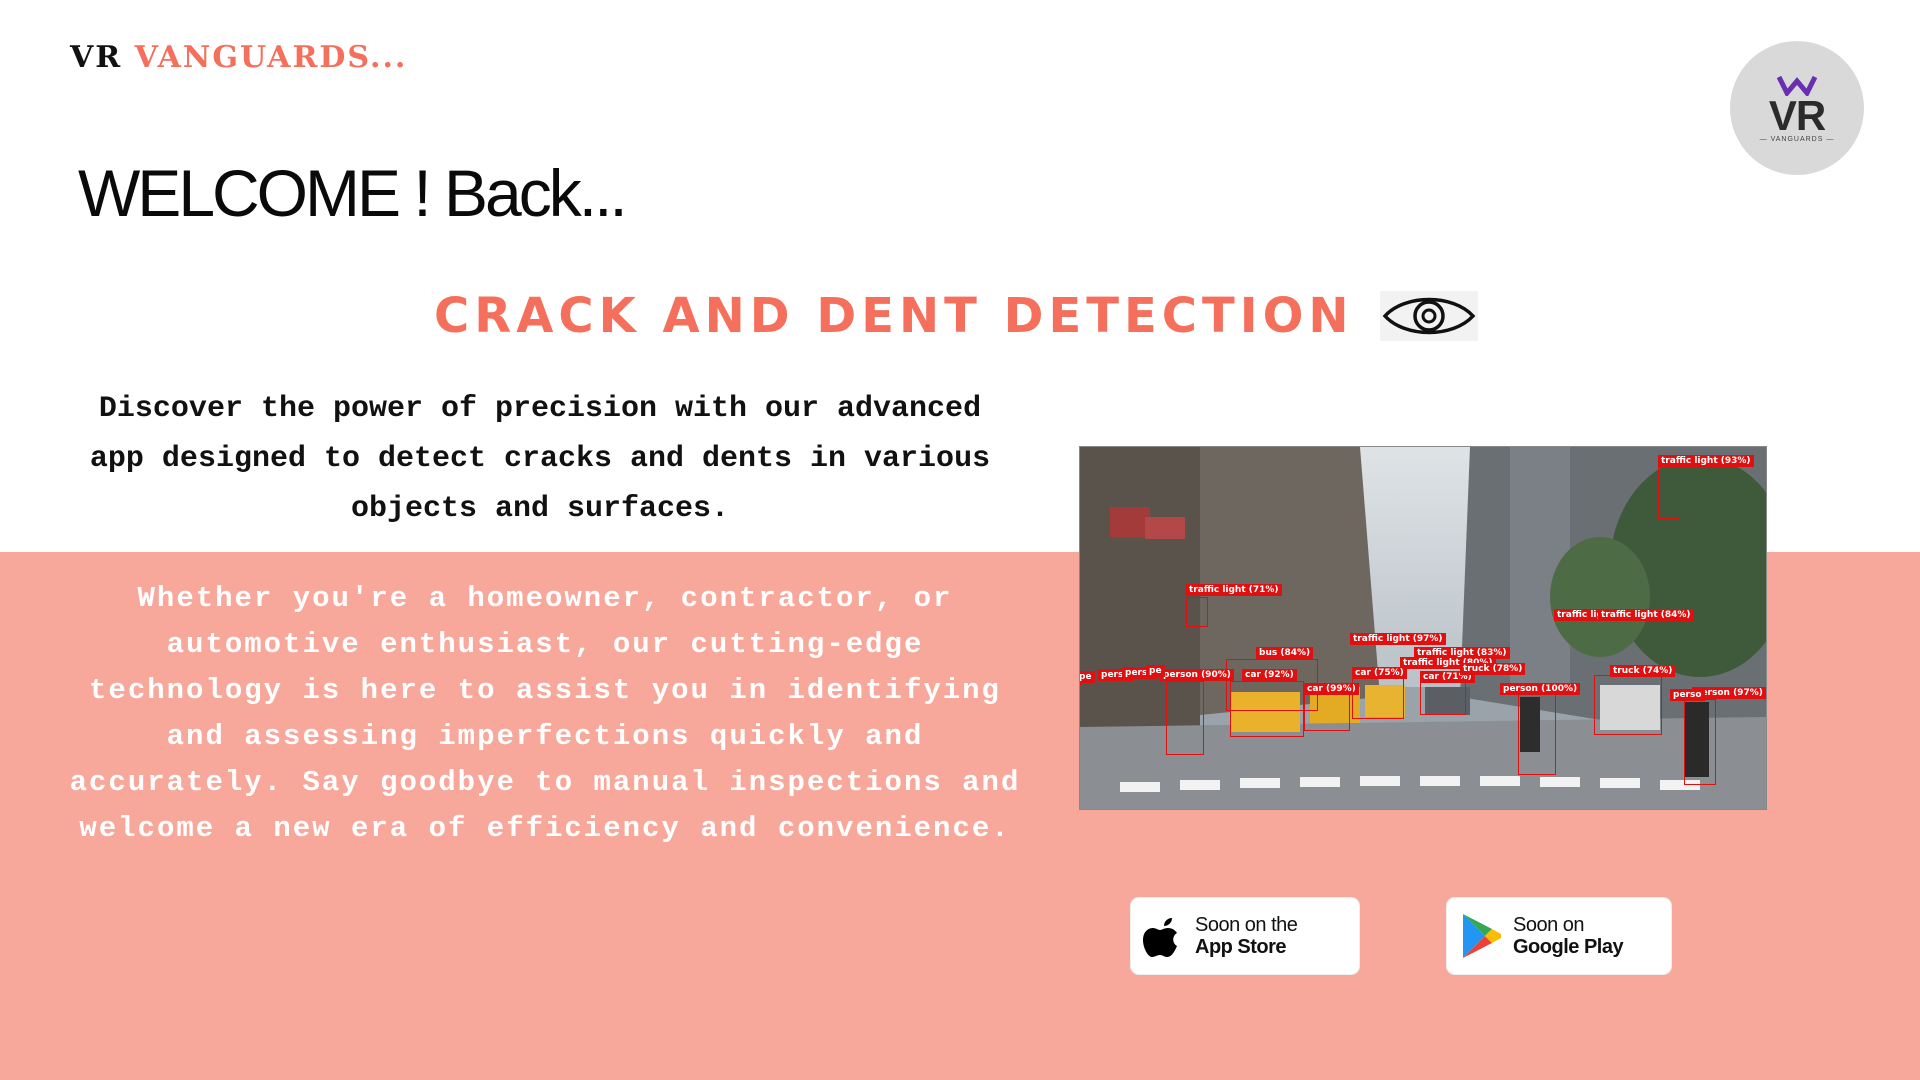 The width and height of the screenshot is (1920, 1080). What do you see at coordinates (1706, 461) in the screenshot?
I see `detection-label: traffic light (93%)` at bounding box center [1706, 461].